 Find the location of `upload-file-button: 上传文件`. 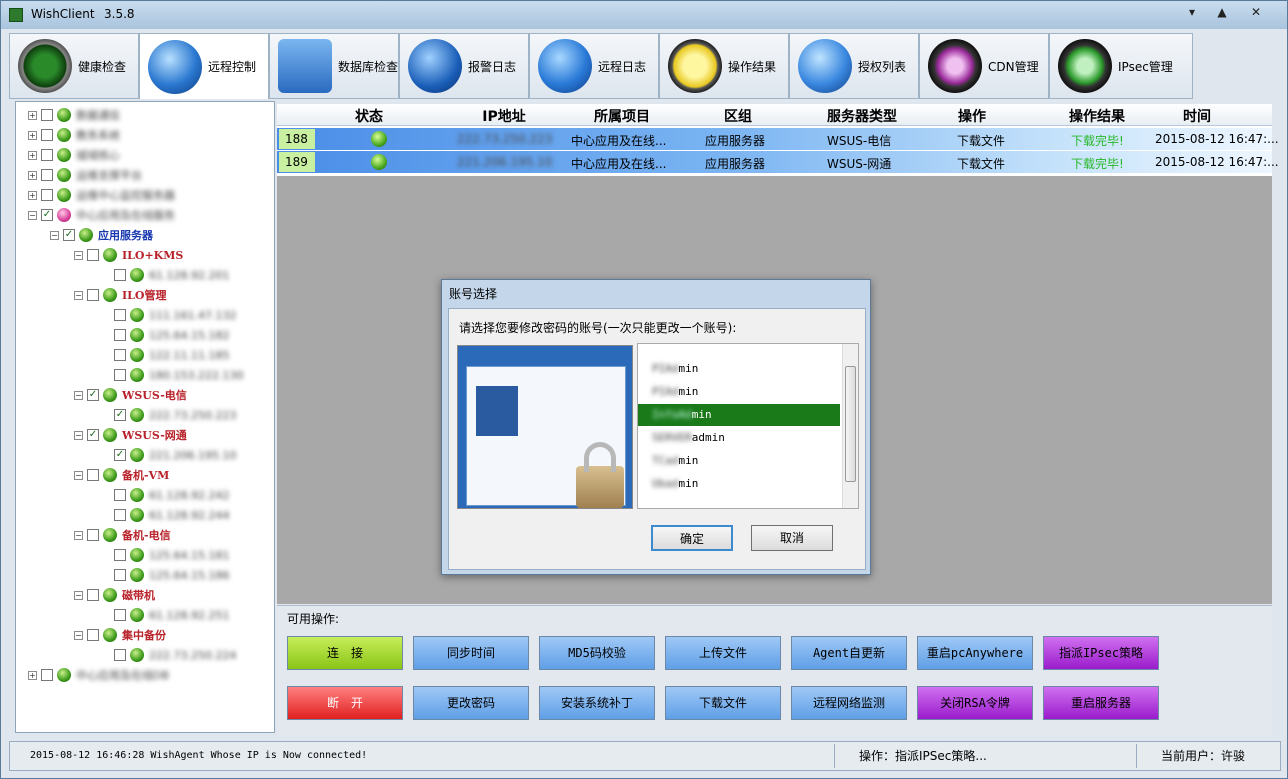

upload-file-button: 上传文件 is located at coordinates (723, 653).